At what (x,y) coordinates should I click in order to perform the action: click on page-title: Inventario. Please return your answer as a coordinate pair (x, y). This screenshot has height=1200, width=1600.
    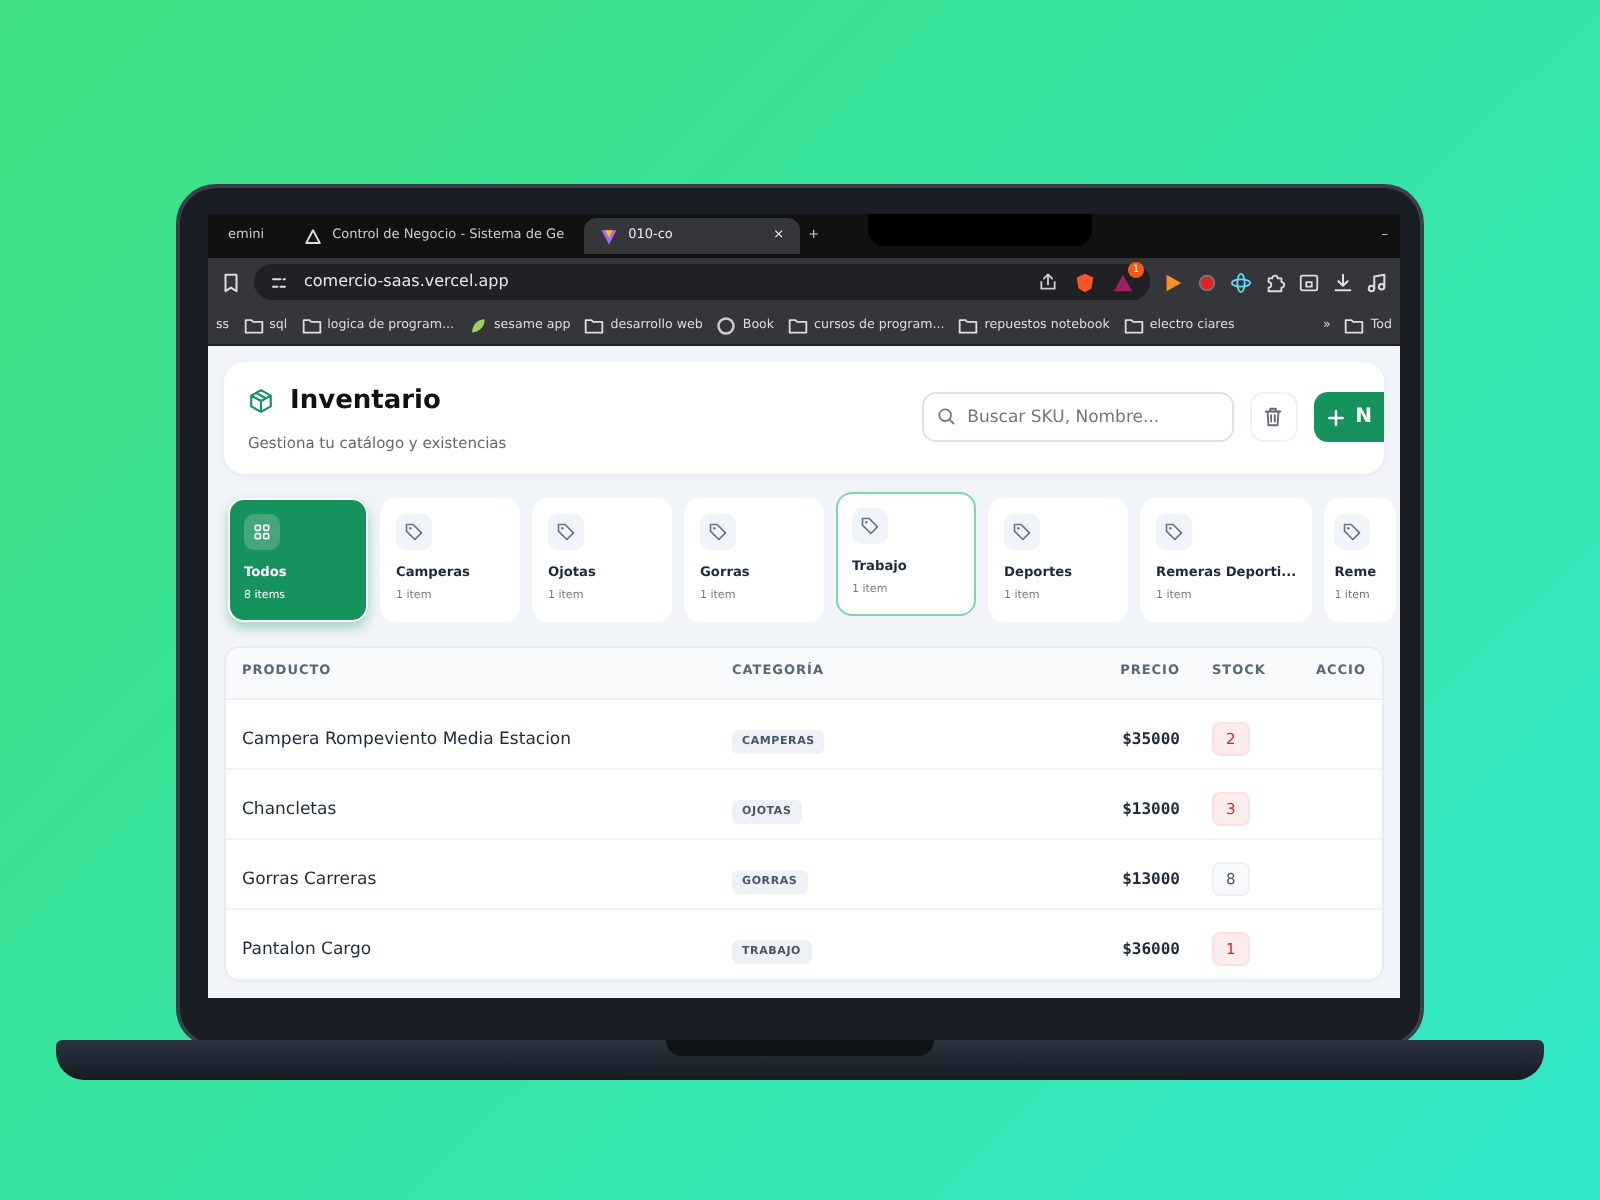
    Looking at the image, I should click on (365, 402).